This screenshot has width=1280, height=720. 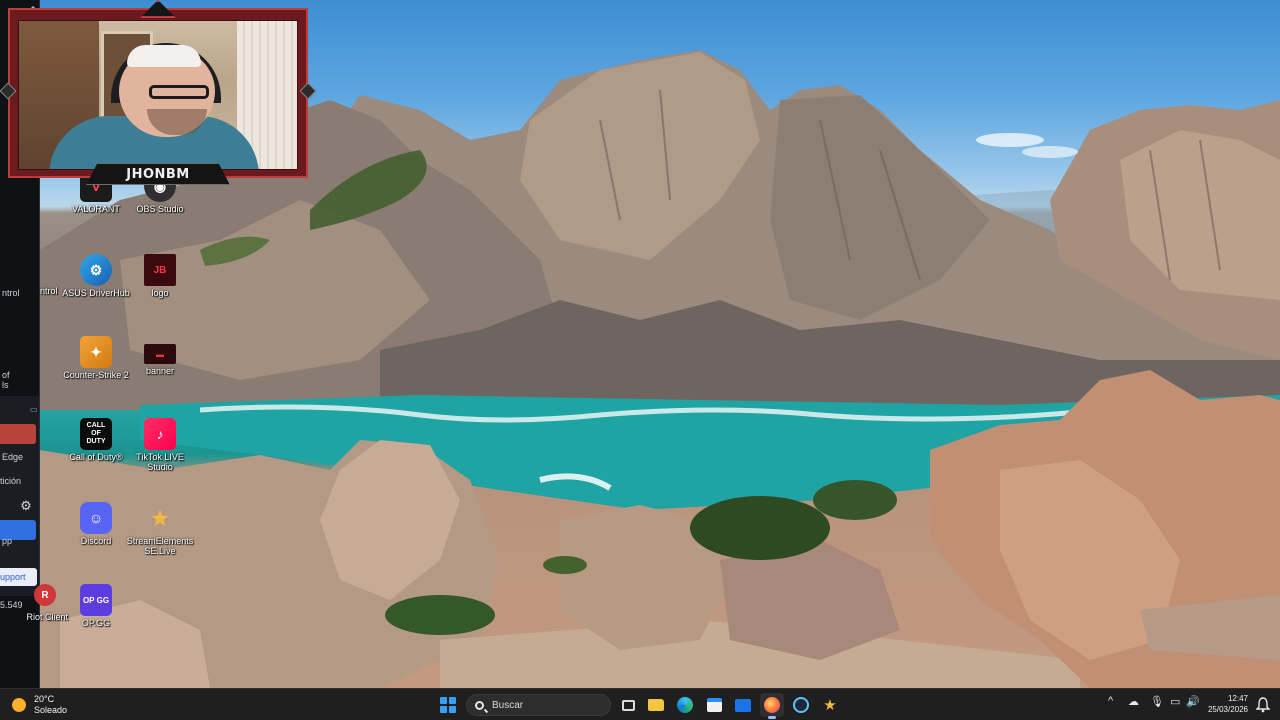 I want to click on steam-button, so click(x=801, y=705).